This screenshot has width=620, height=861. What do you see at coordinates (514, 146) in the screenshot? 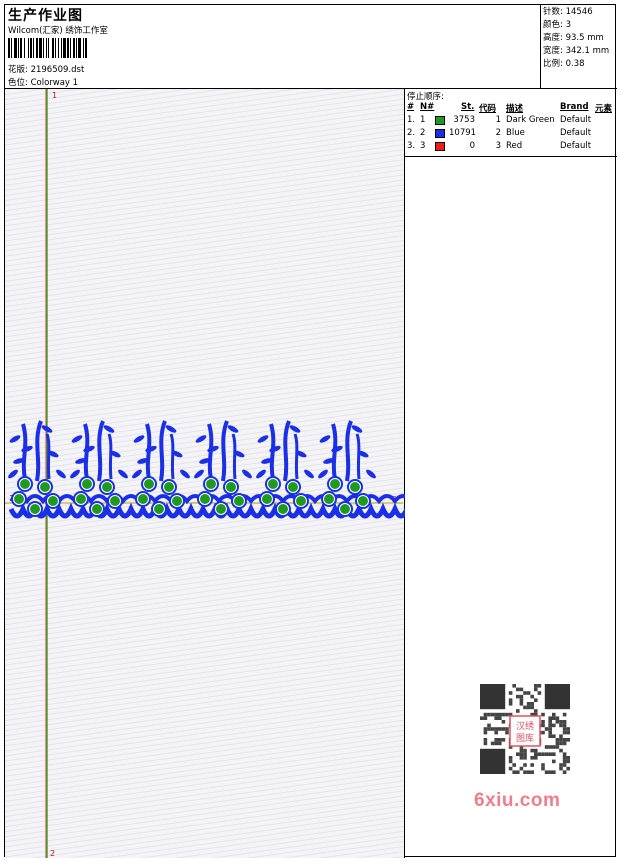
I see `row-desc: Red` at bounding box center [514, 146].